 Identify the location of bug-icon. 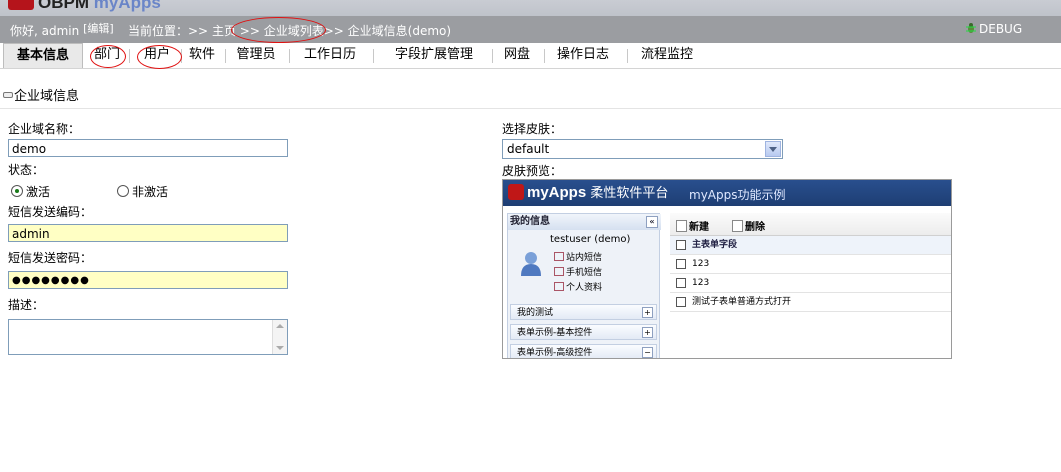
(971, 28).